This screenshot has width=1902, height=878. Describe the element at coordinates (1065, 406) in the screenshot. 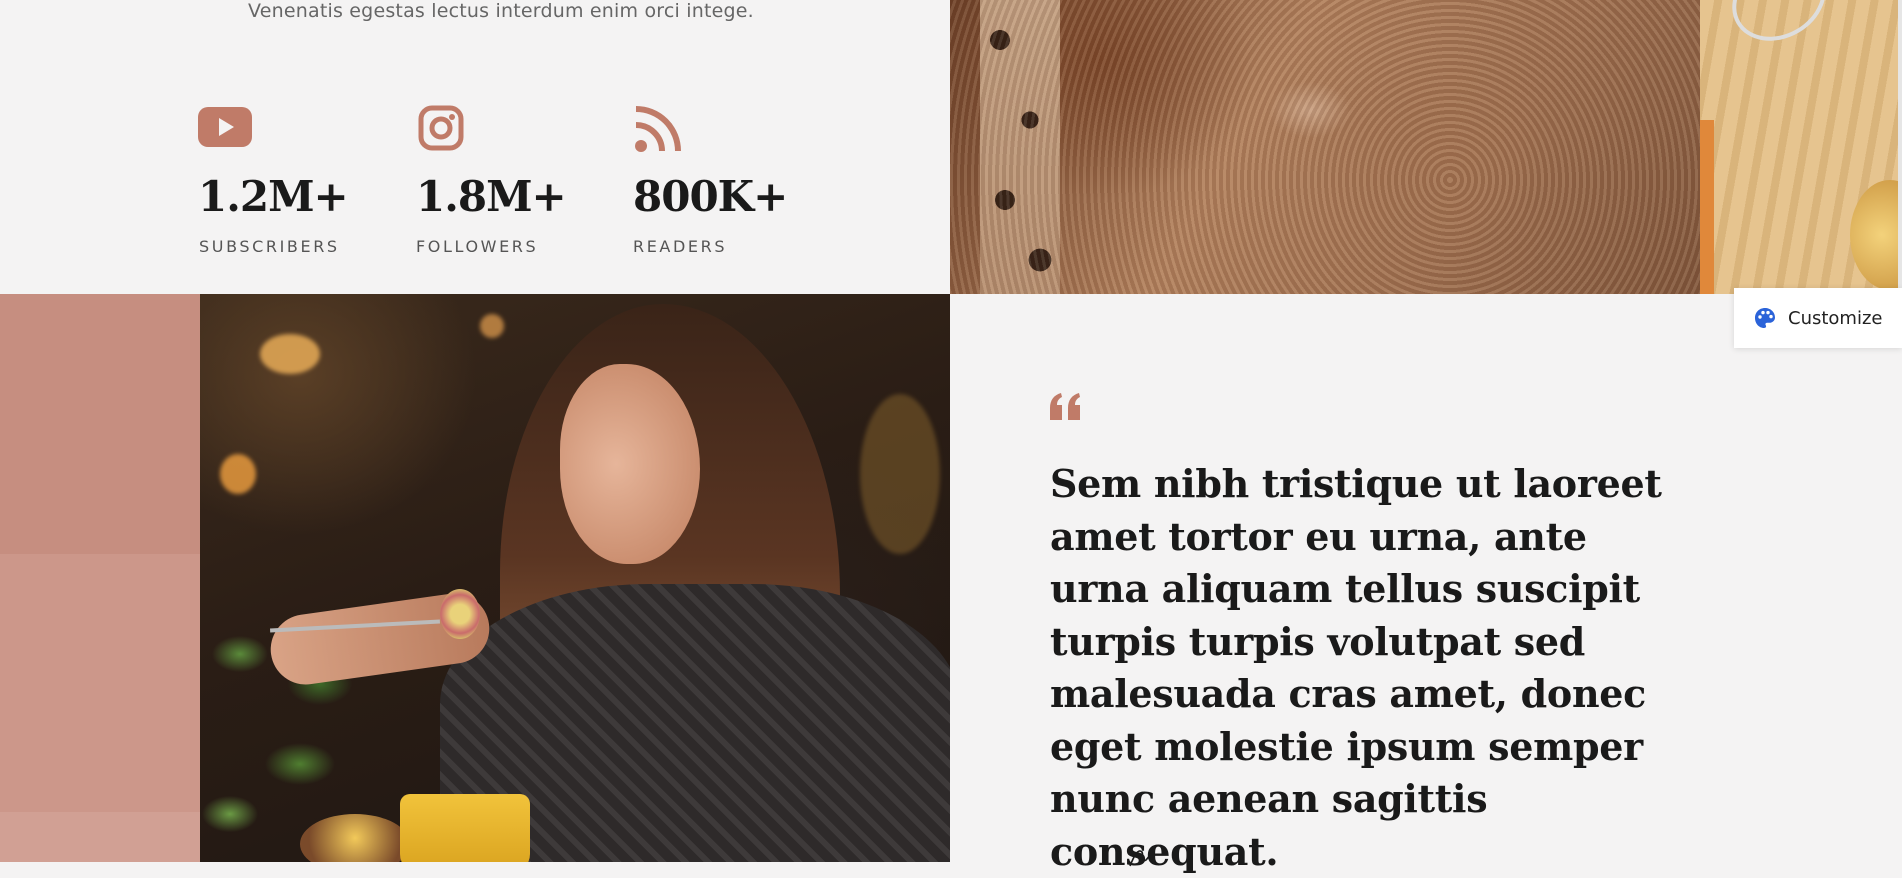

I see `quote-icon` at that location.